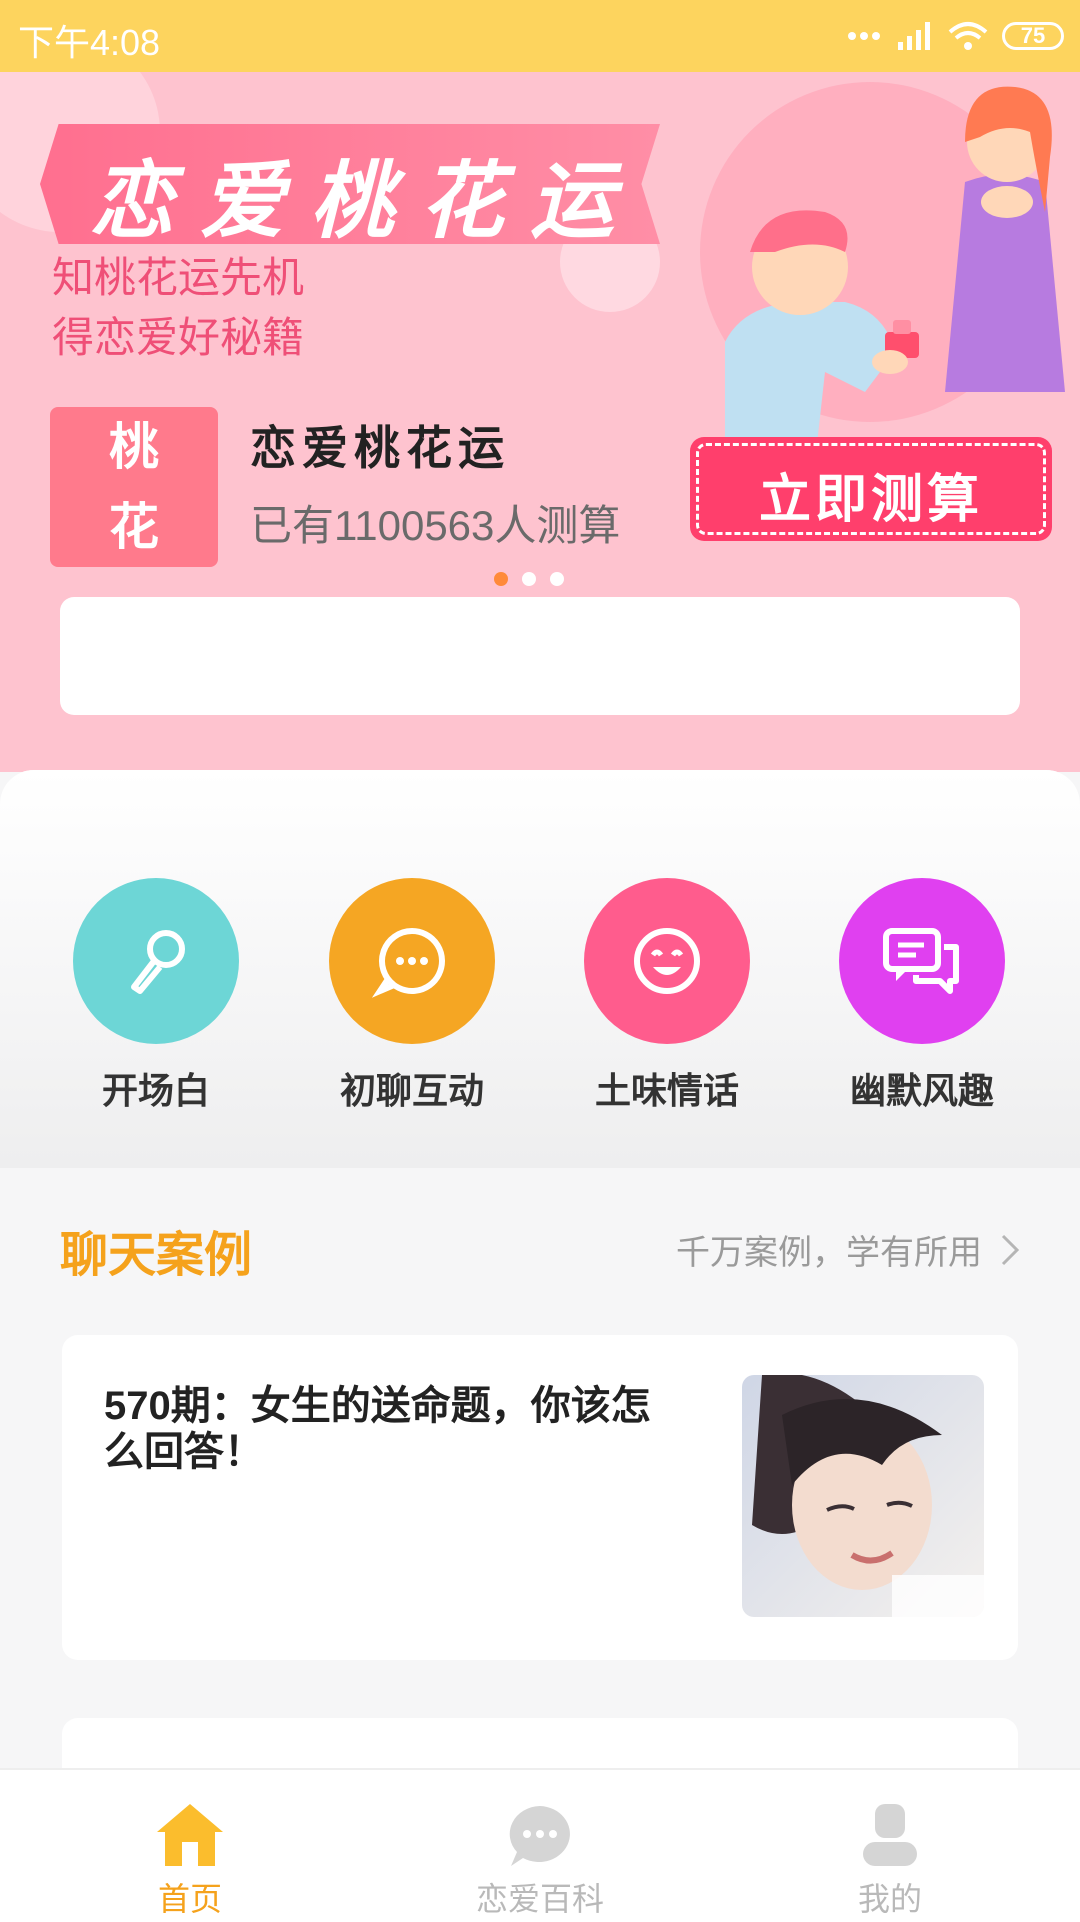  What do you see at coordinates (540, 1744) in the screenshot?
I see `article-card` at bounding box center [540, 1744].